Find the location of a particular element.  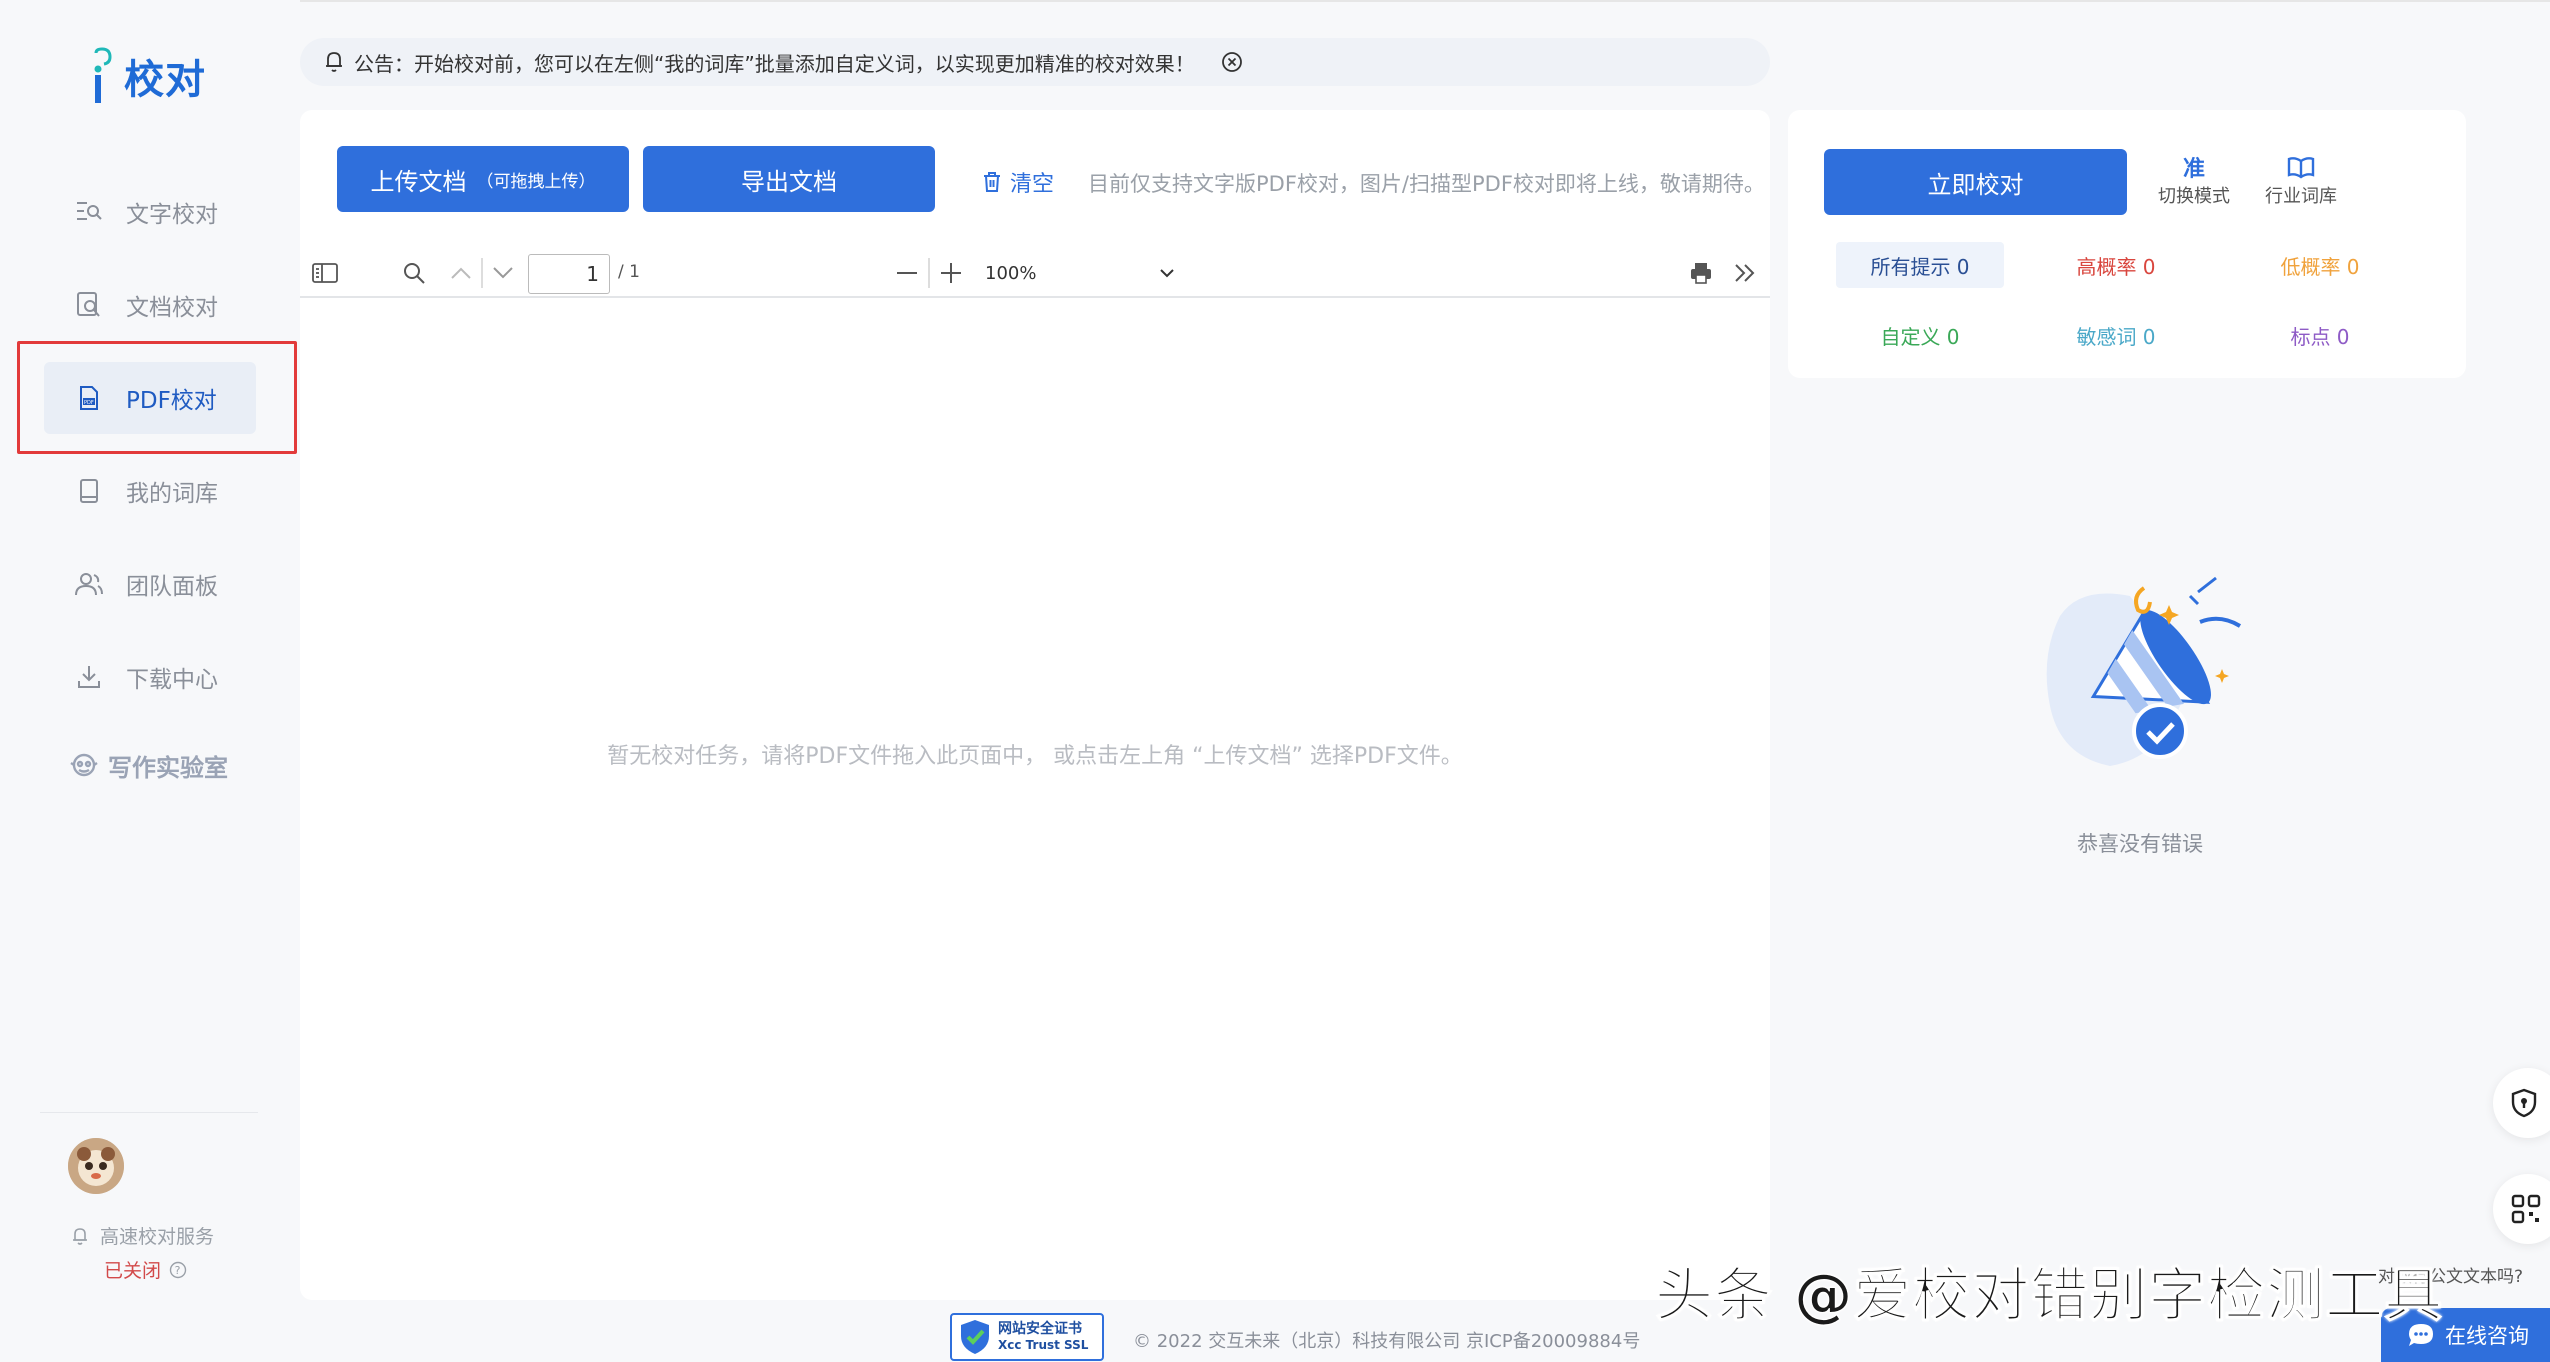

app-logo: 校对 is located at coordinates (148, 76).